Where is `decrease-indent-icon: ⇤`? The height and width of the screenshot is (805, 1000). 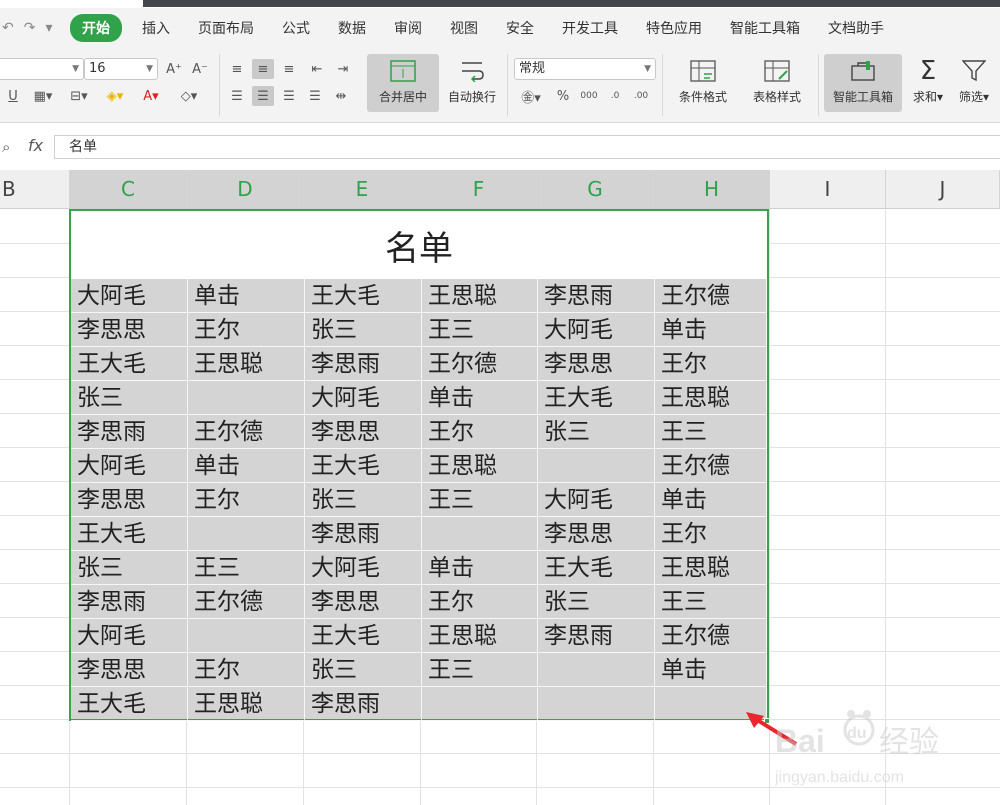
decrease-indent-icon: ⇤ is located at coordinates (317, 69).